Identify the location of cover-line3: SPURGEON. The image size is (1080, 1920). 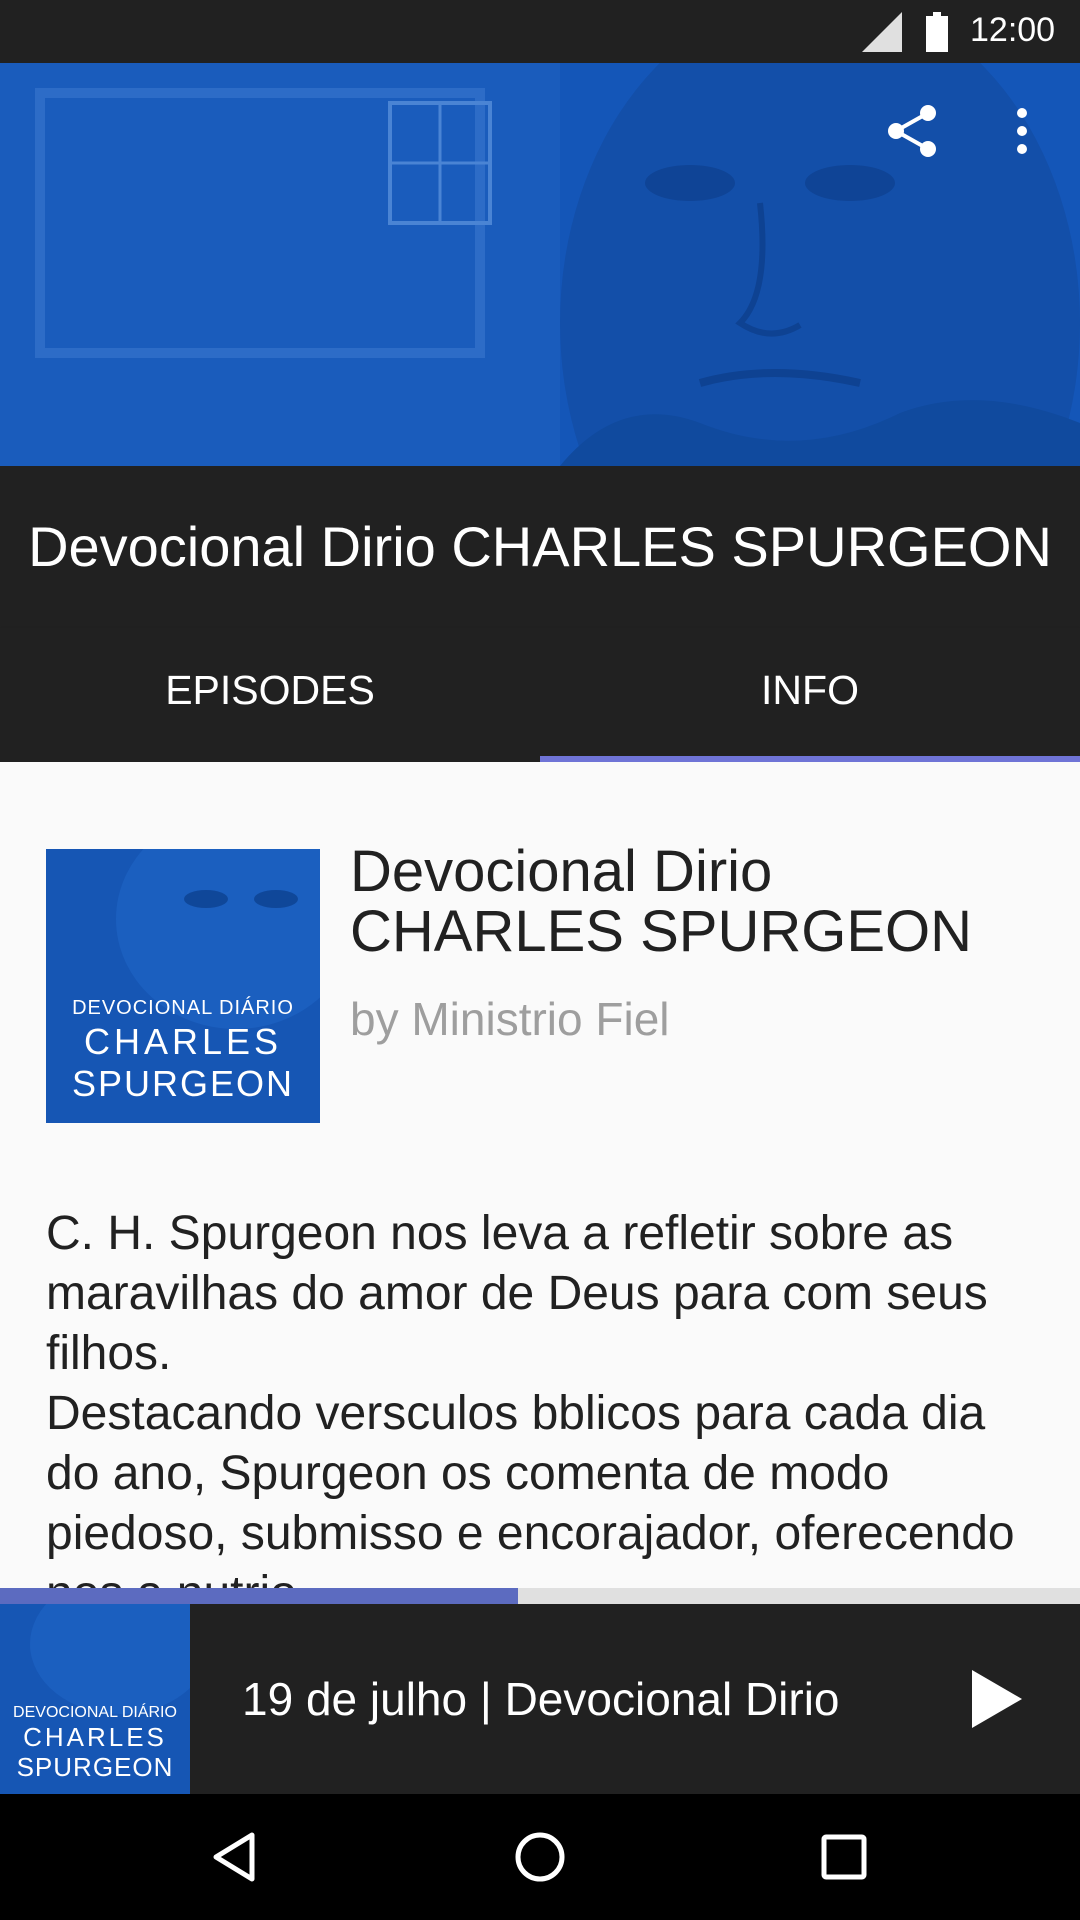
(183, 1083).